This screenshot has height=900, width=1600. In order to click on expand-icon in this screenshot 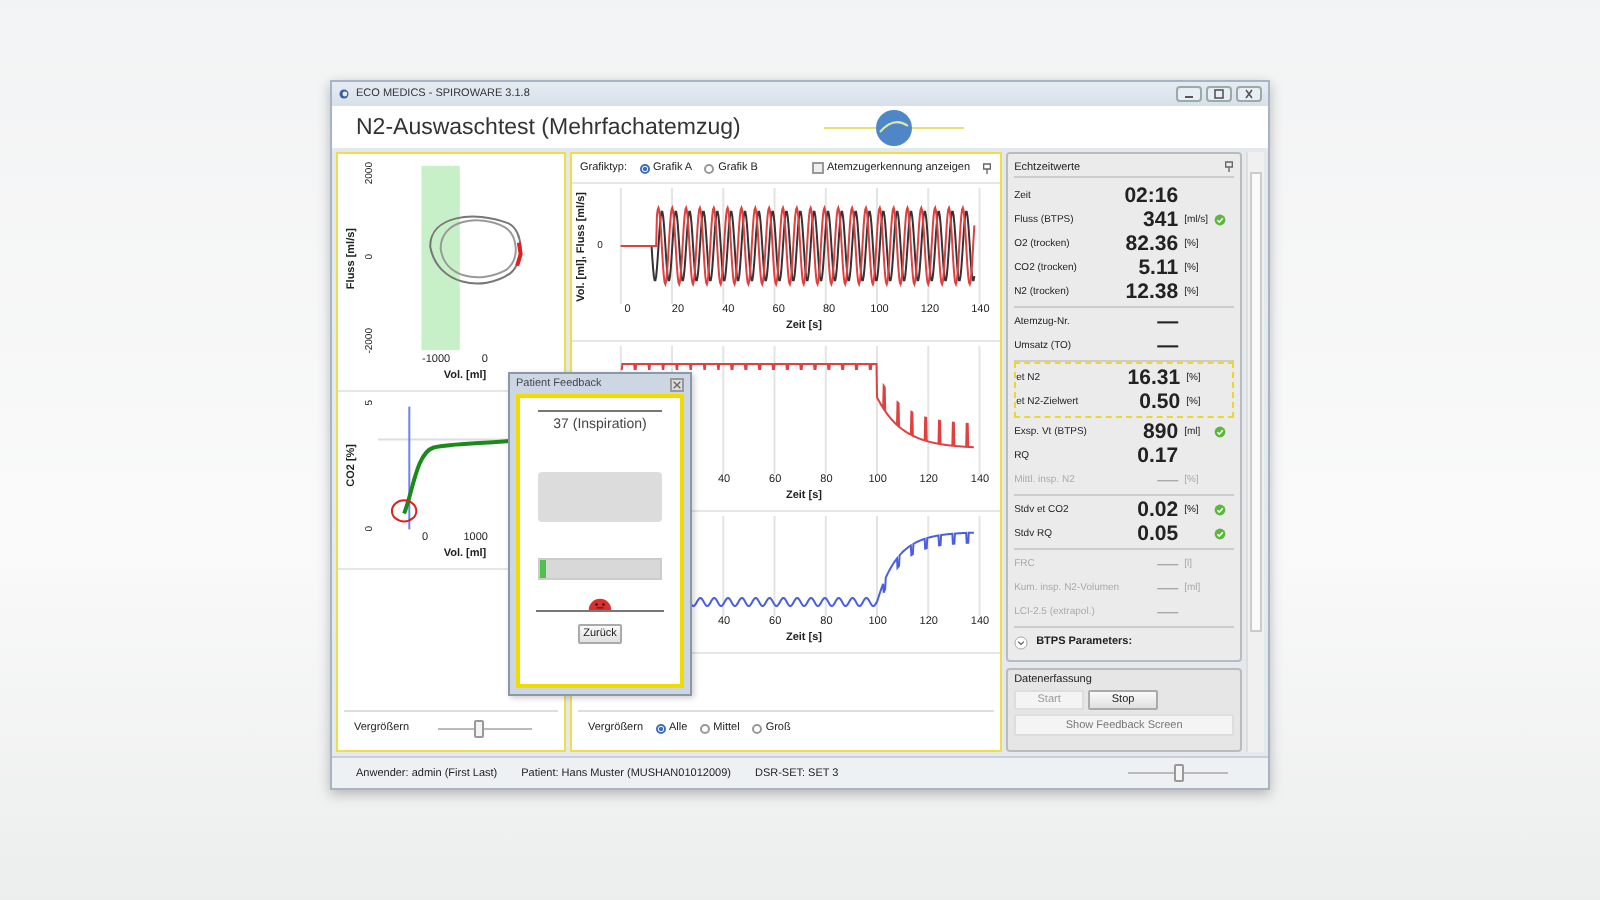, I will do `click(1021, 642)`.